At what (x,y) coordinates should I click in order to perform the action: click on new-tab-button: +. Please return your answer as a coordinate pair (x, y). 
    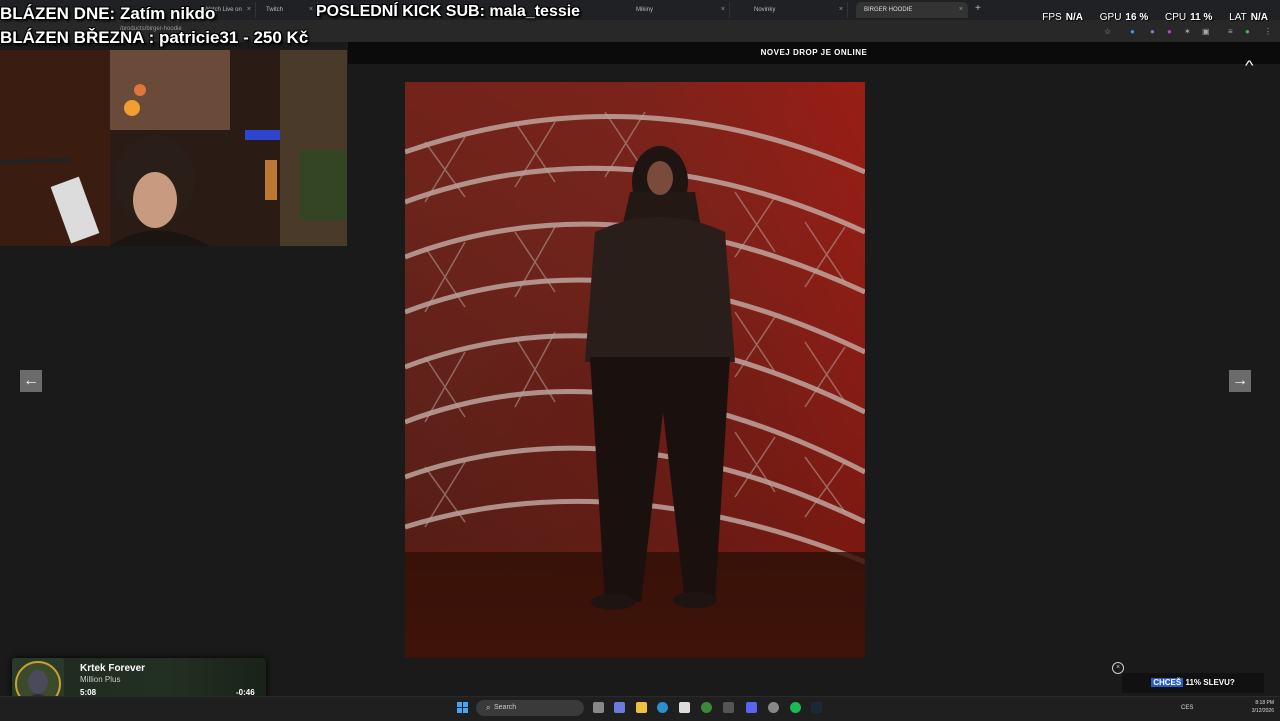
    Looking at the image, I should click on (978, 8).